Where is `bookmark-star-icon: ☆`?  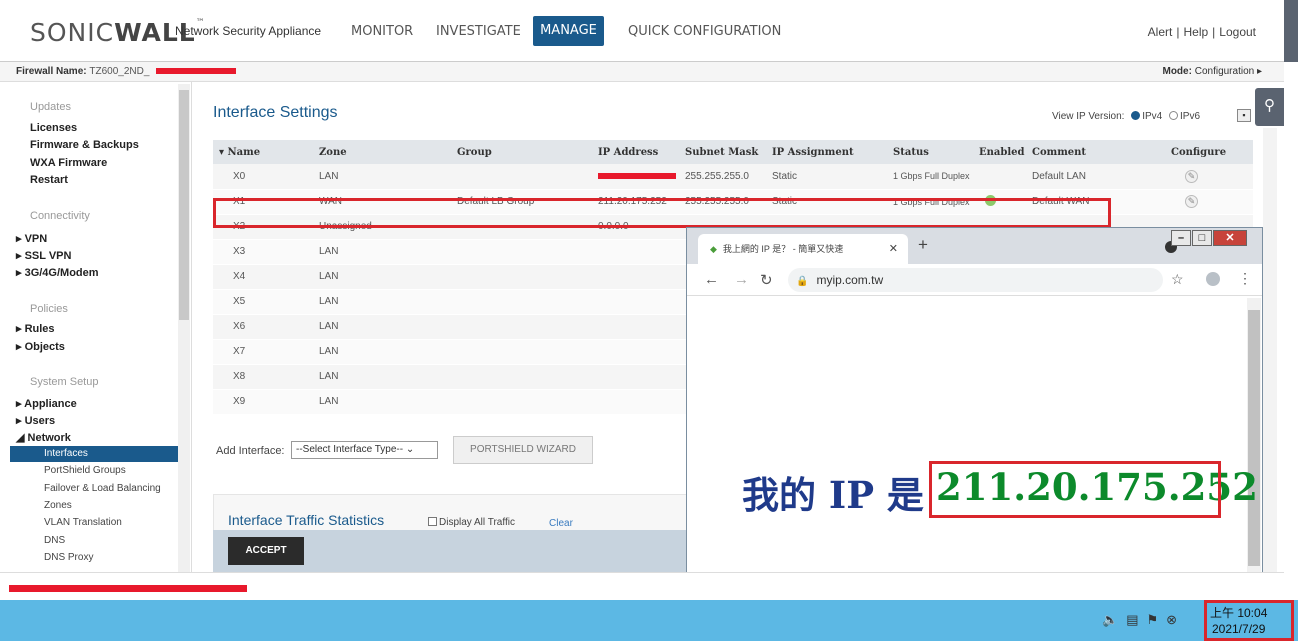
bookmark-star-icon: ☆ is located at coordinates (1177, 279).